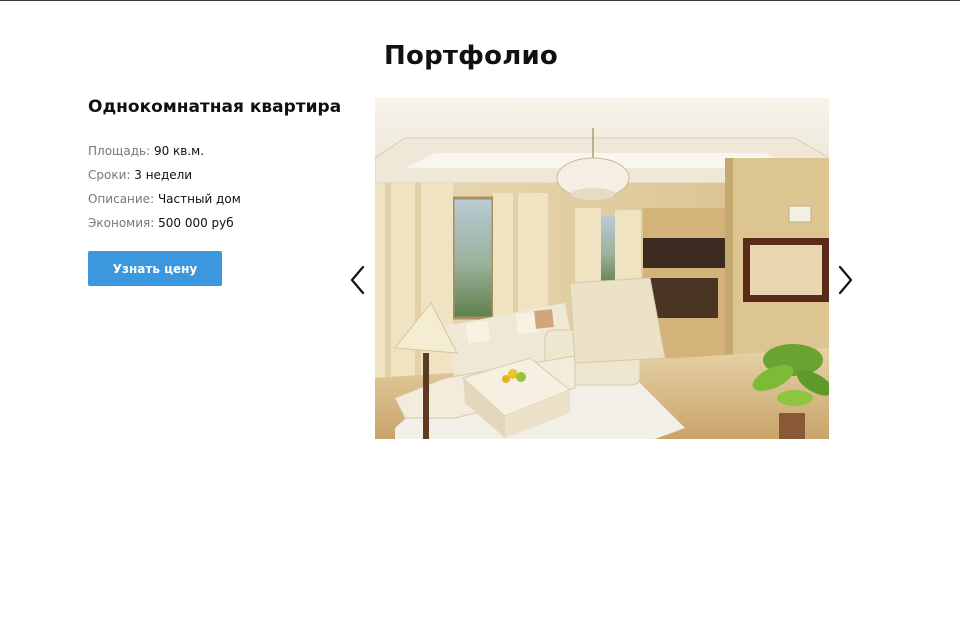 This screenshot has height=640, width=960. What do you see at coordinates (179, 151) in the screenshot?
I see `detail-value: 90 кв.м.` at bounding box center [179, 151].